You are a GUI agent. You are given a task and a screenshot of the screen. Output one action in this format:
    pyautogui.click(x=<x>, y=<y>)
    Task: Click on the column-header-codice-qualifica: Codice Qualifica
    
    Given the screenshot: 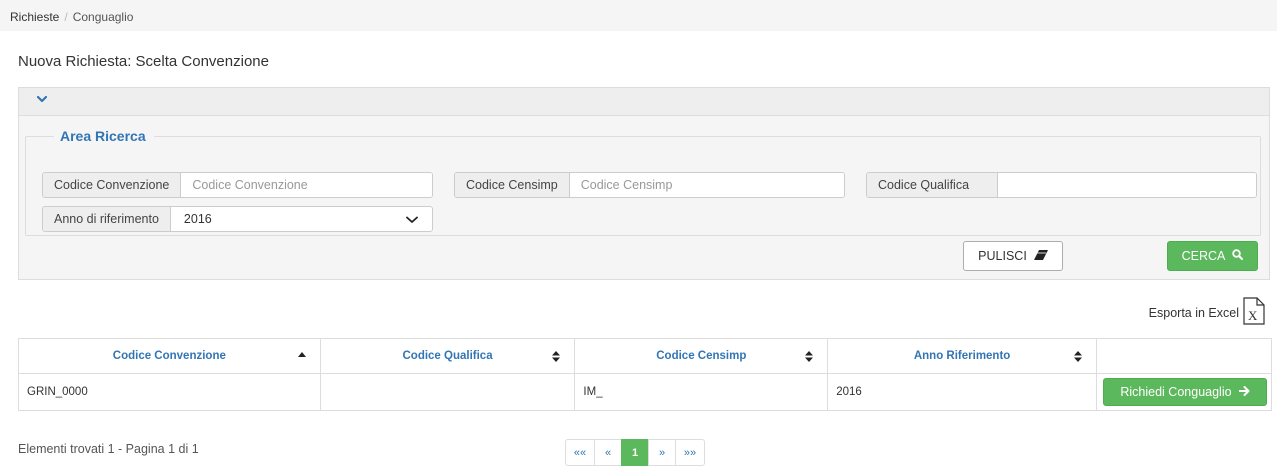 What is the action you would take?
    pyautogui.click(x=447, y=356)
    